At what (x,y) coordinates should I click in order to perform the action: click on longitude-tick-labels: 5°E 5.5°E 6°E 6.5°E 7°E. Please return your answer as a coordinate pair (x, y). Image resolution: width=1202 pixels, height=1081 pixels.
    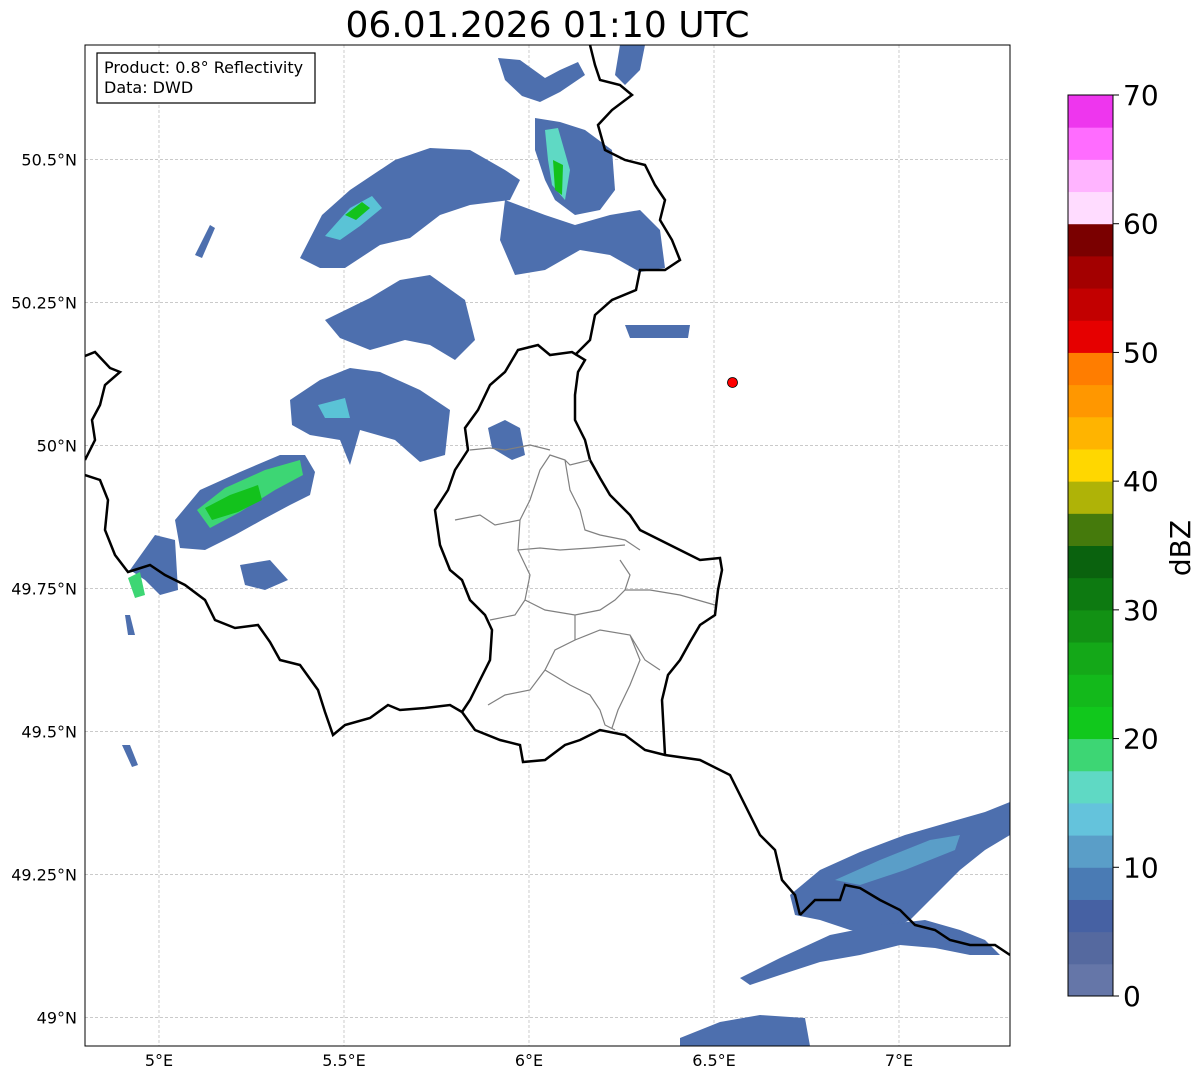
    Looking at the image, I should click on (529, 1060).